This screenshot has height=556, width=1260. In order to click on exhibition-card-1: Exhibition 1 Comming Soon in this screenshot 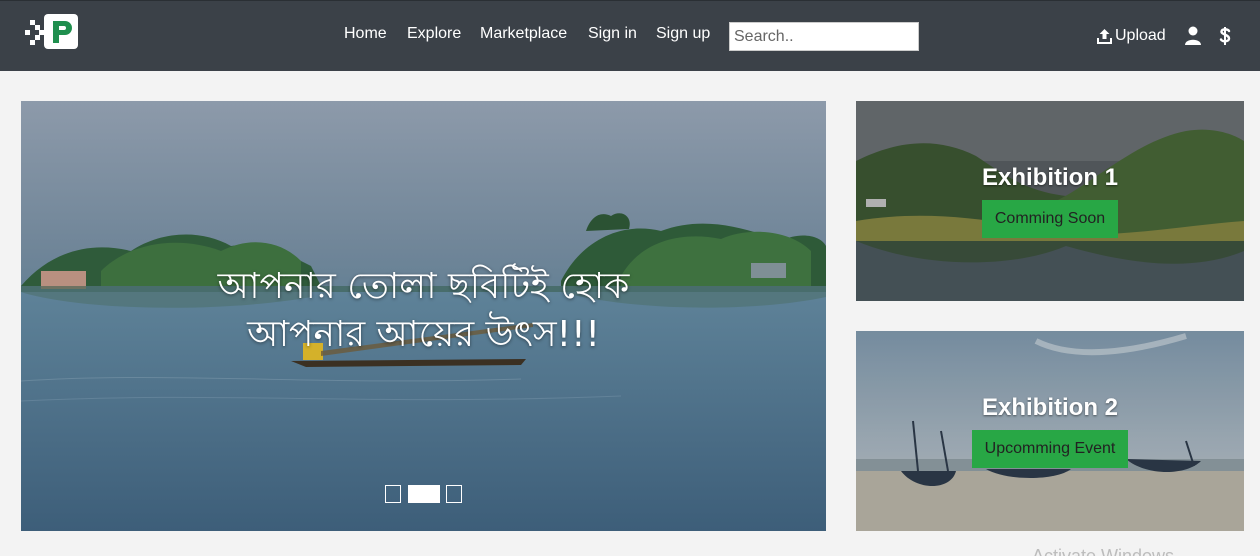, I will do `click(1050, 201)`.